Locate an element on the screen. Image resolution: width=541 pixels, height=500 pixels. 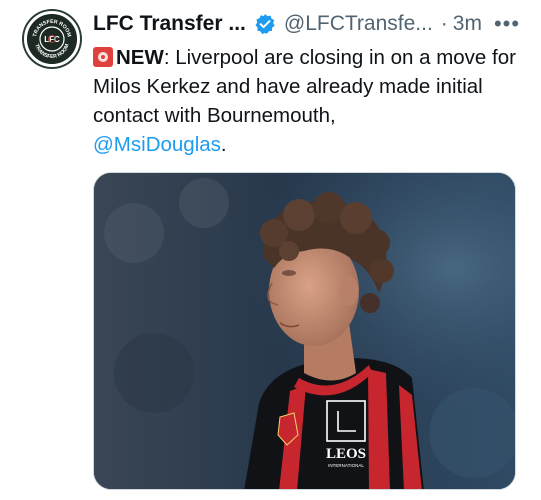
verified-badge-icon is located at coordinates (265, 24).